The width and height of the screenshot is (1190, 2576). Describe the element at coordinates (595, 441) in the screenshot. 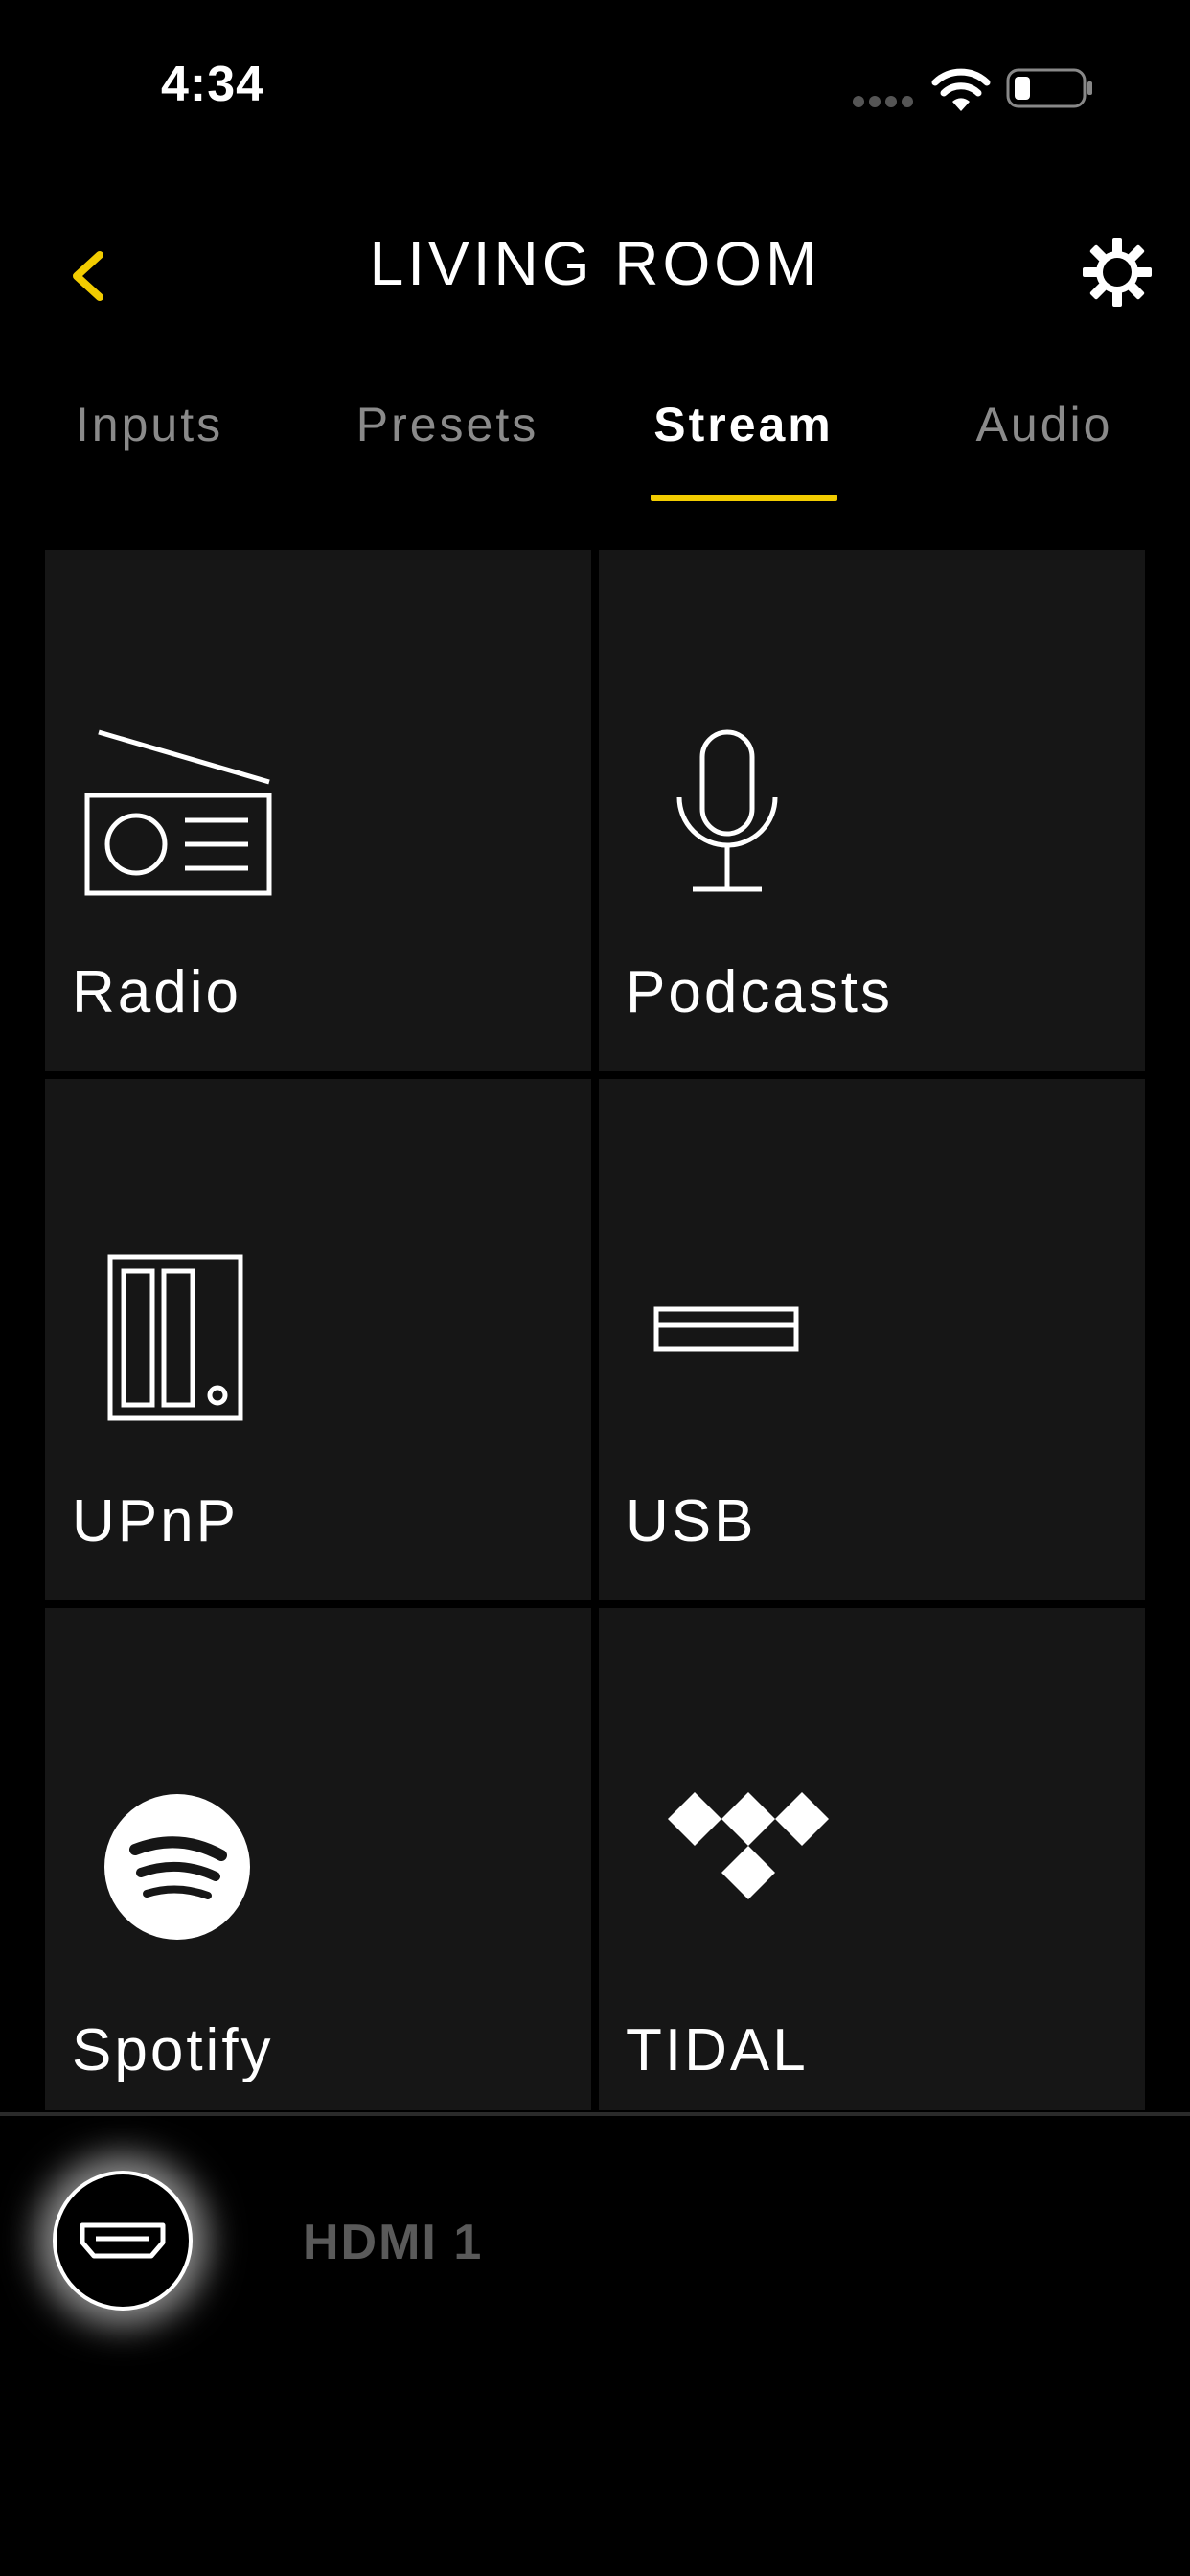

I see `tab-bar: Inputs Presets Stream Audio` at that location.